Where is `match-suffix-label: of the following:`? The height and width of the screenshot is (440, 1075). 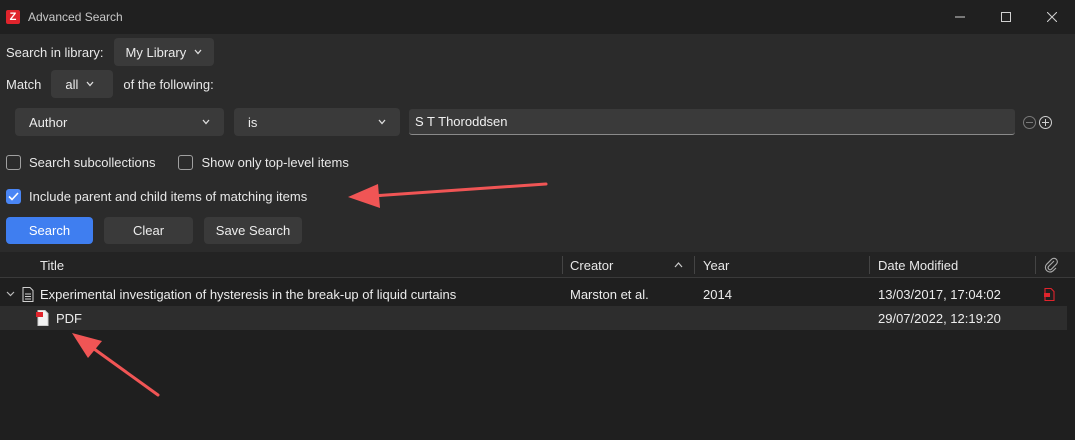 match-suffix-label: of the following: is located at coordinates (168, 84).